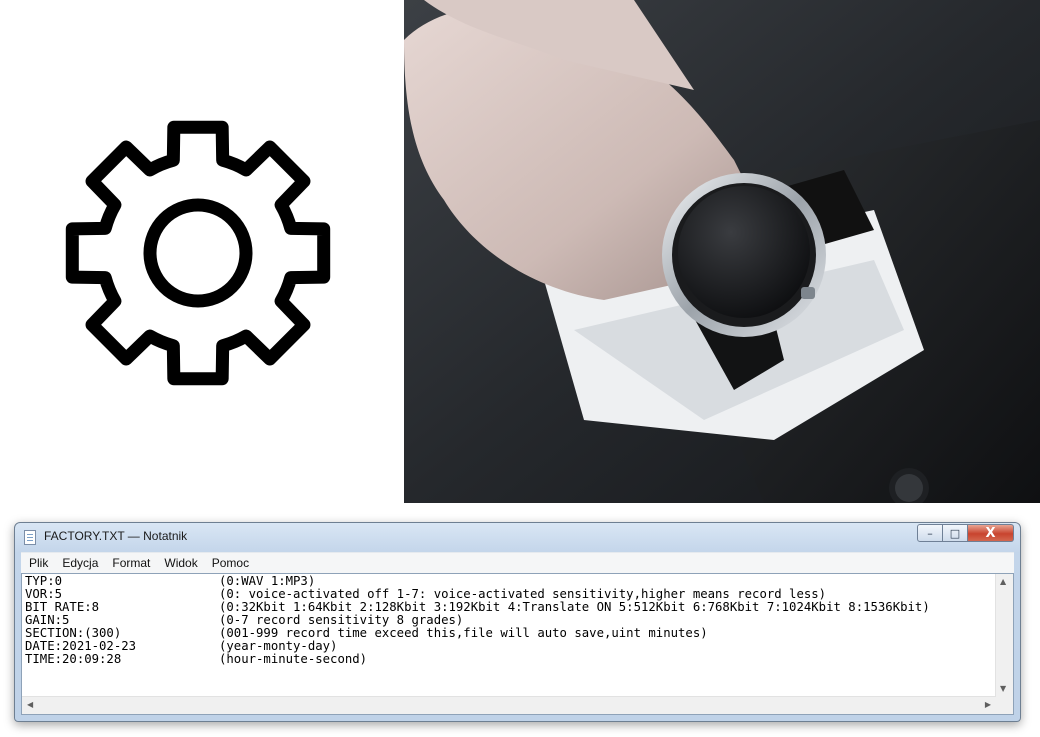 This screenshot has width=1040, height=737. What do you see at coordinates (991, 533) in the screenshot?
I see `close-button: X` at bounding box center [991, 533].